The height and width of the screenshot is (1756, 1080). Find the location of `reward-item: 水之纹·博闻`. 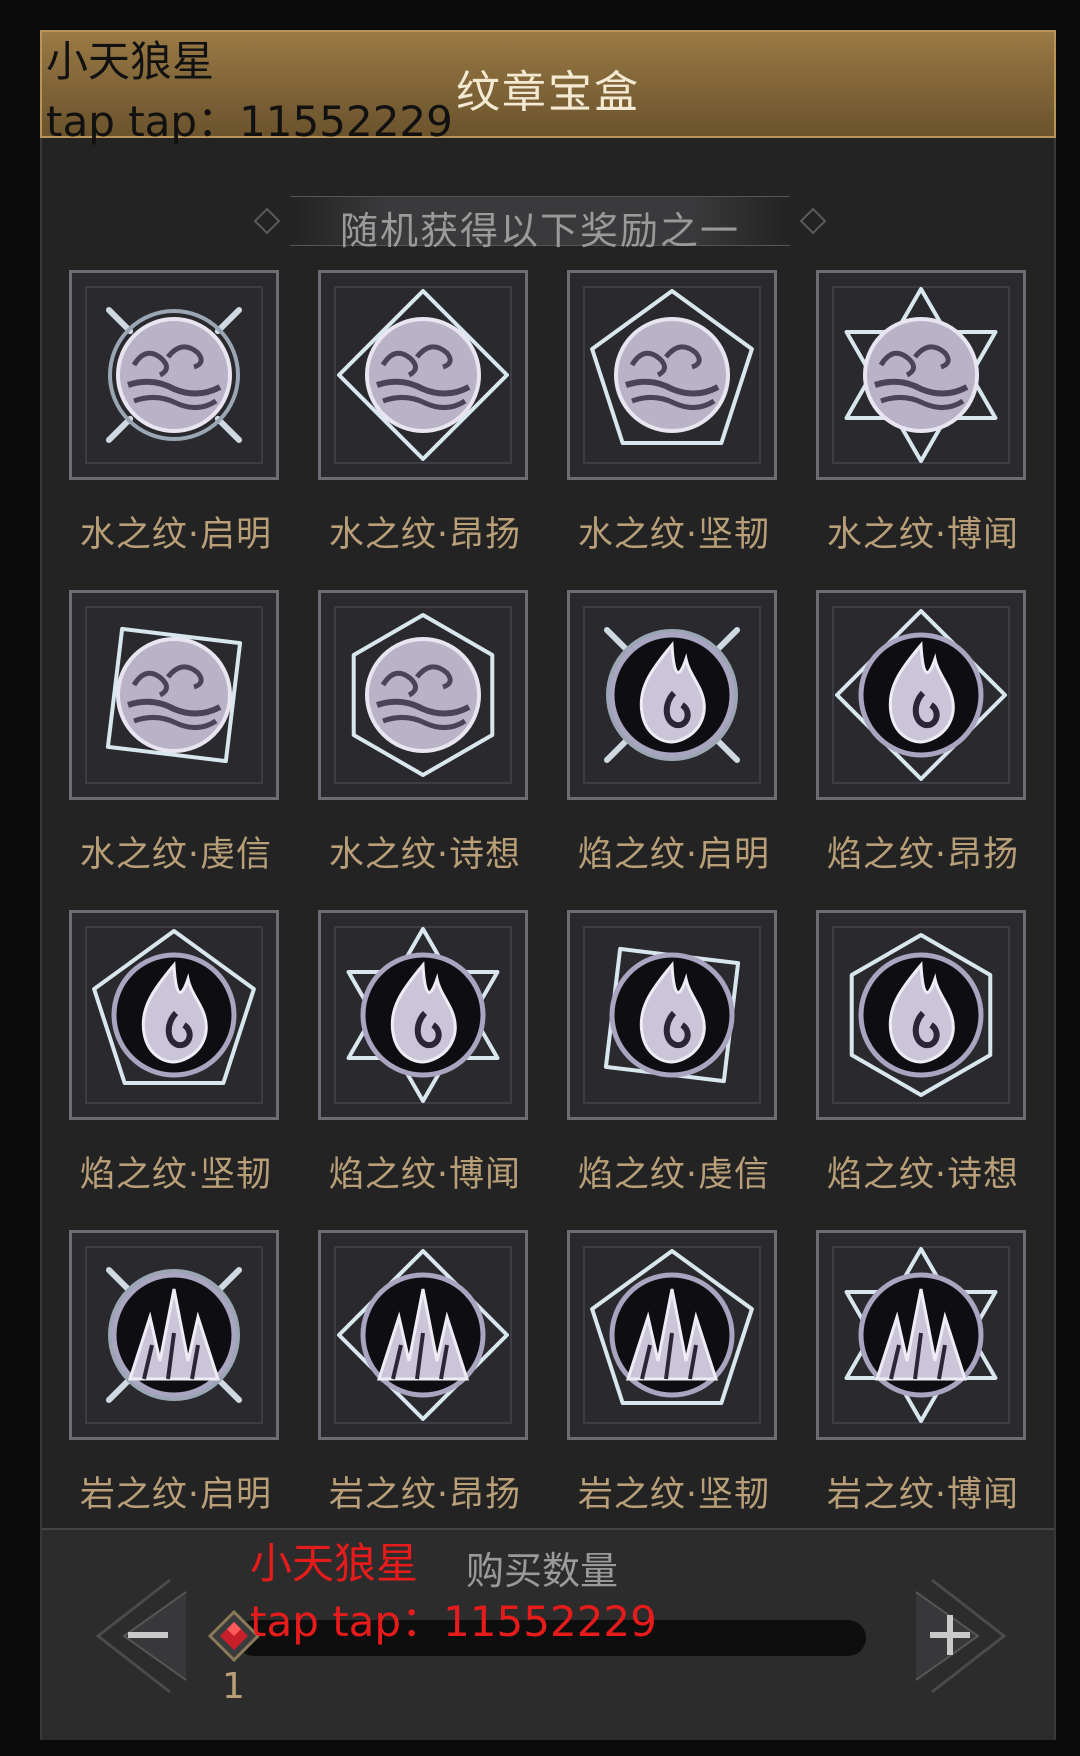

reward-item: 水之纹·博闻 is located at coordinates (920, 430).